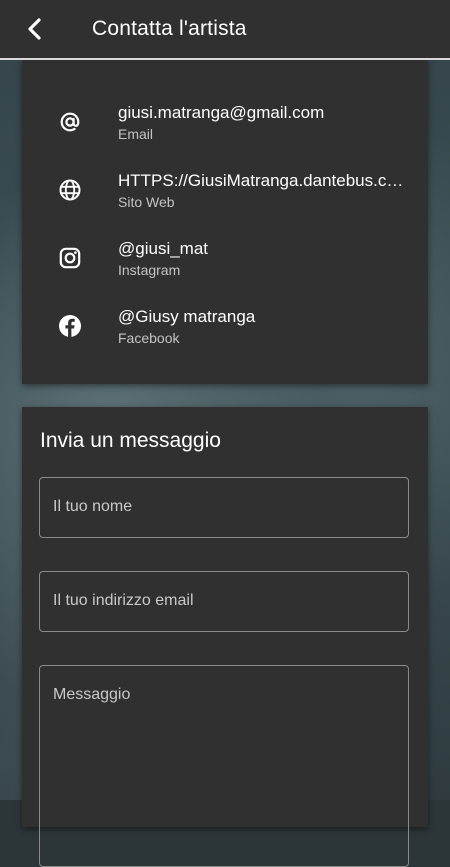 This screenshot has width=450, height=867. What do you see at coordinates (70, 258) in the screenshot?
I see `instagram-icon` at bounding box center [70, 258].